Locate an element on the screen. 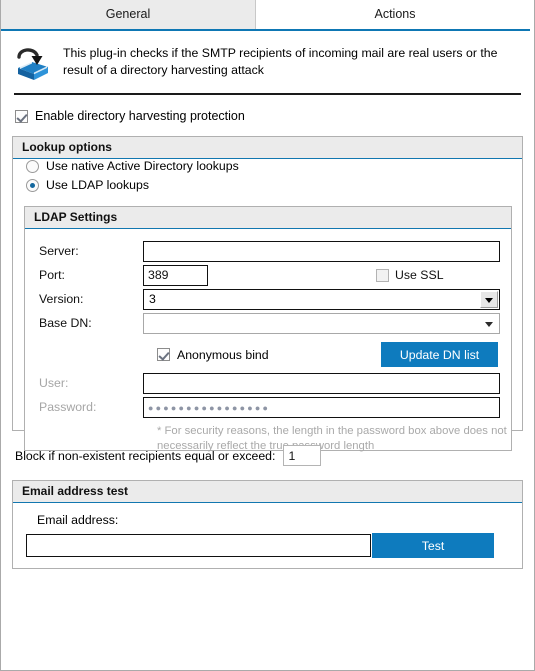 Image resolution: width=535 pixels, height=671 pixels. ldap-user-row: User: is located at coordinates (275, 383).